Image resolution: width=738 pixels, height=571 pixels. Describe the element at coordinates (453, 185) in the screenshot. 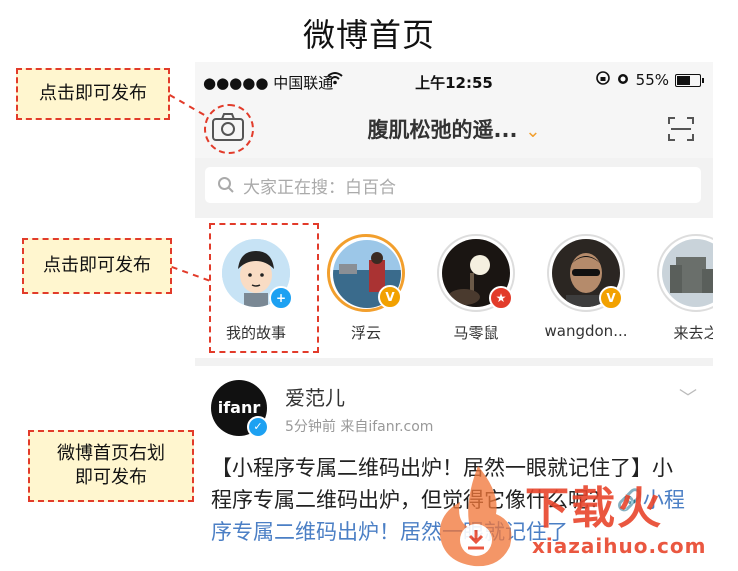

I see `search-input: 大家正在搜：白百合` at that location.